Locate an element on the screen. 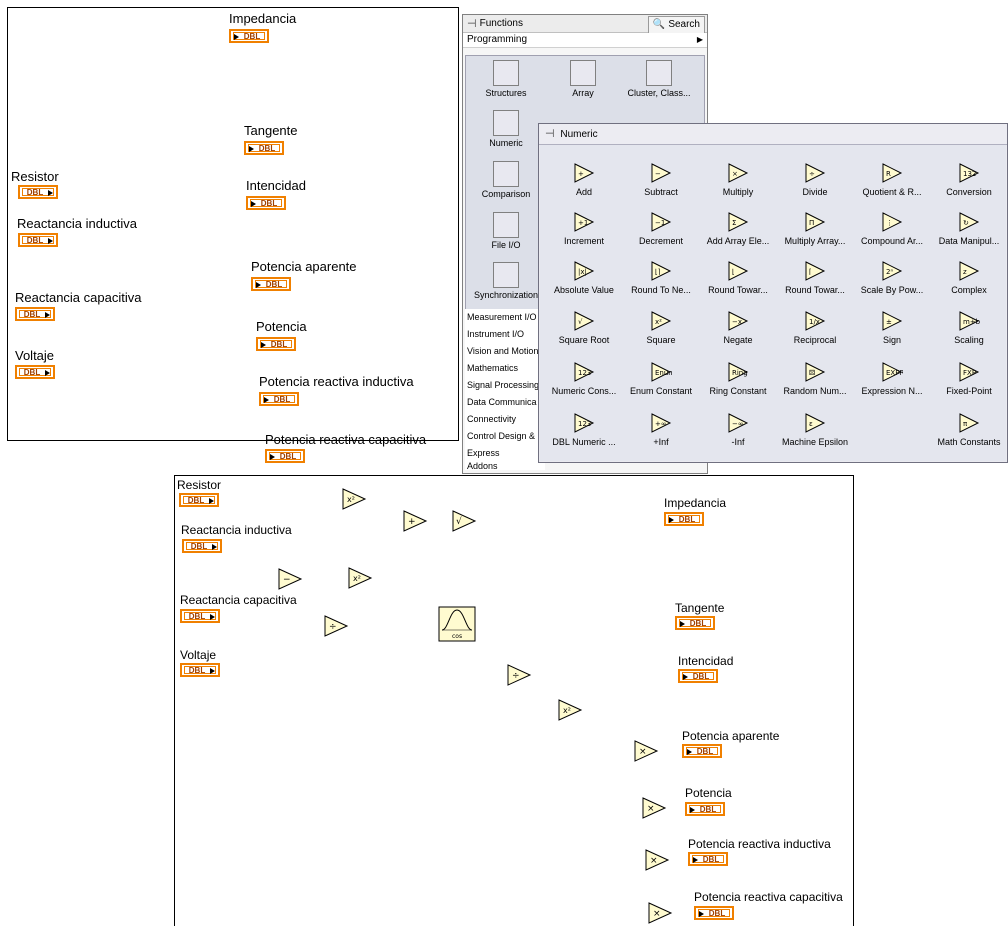 The height and width of the screenshot is (926, 1008). subtract-node: − is located at coordinates (290, 579).